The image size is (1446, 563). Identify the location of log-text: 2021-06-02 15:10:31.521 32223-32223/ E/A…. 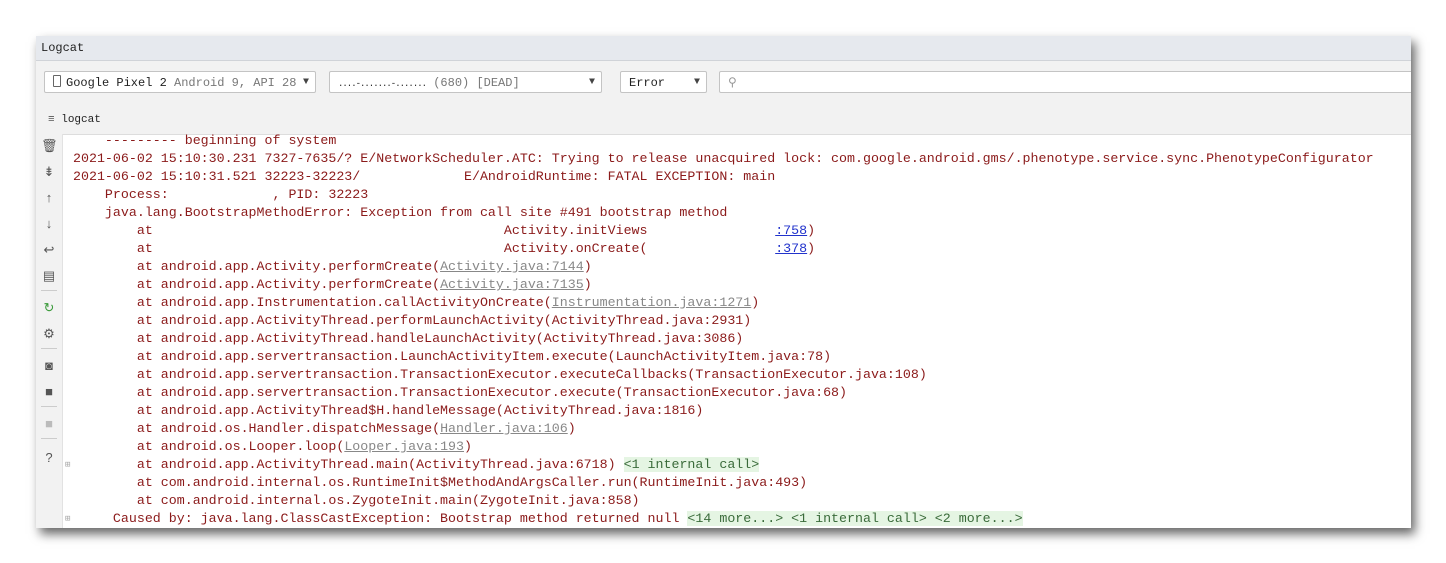
(424, 176).